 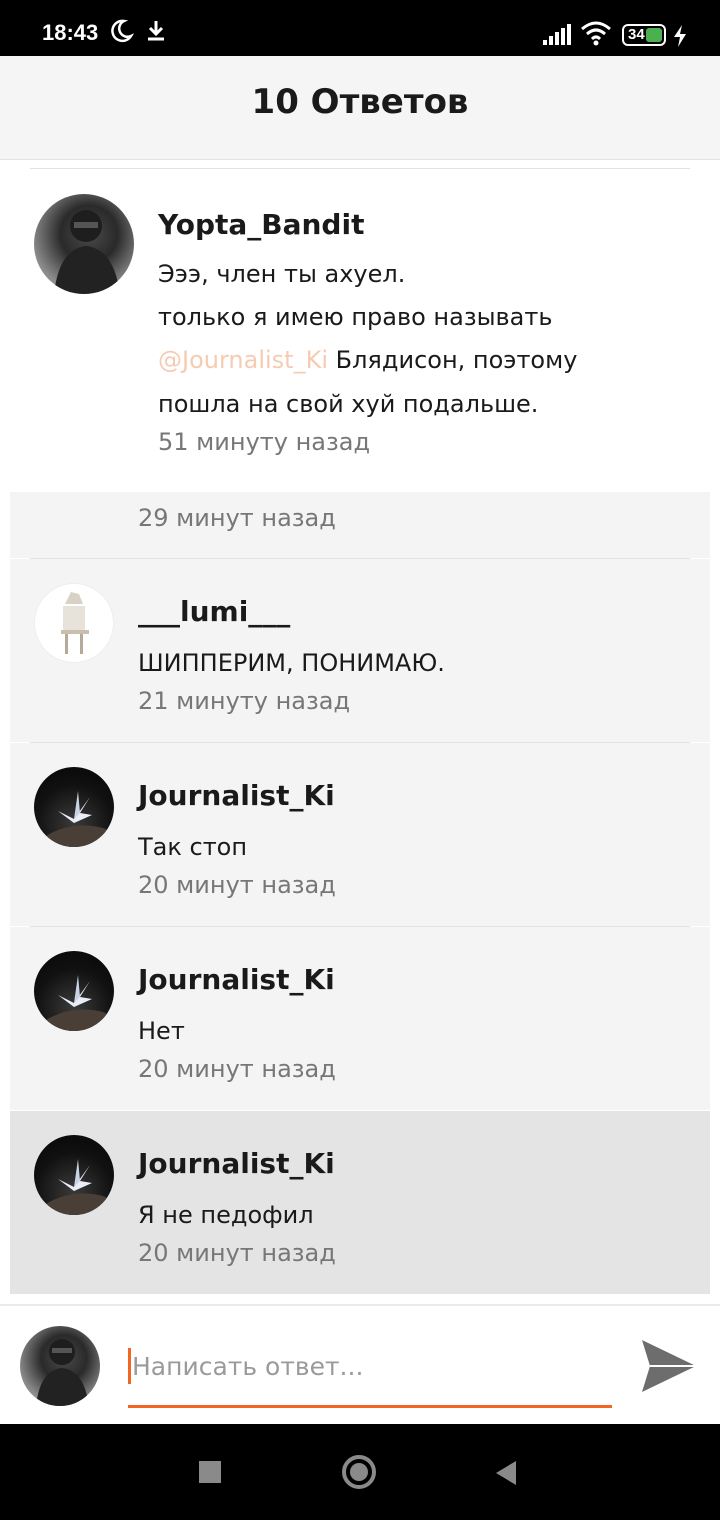 I want to click on signal-icon, so click(x=557, y=34).